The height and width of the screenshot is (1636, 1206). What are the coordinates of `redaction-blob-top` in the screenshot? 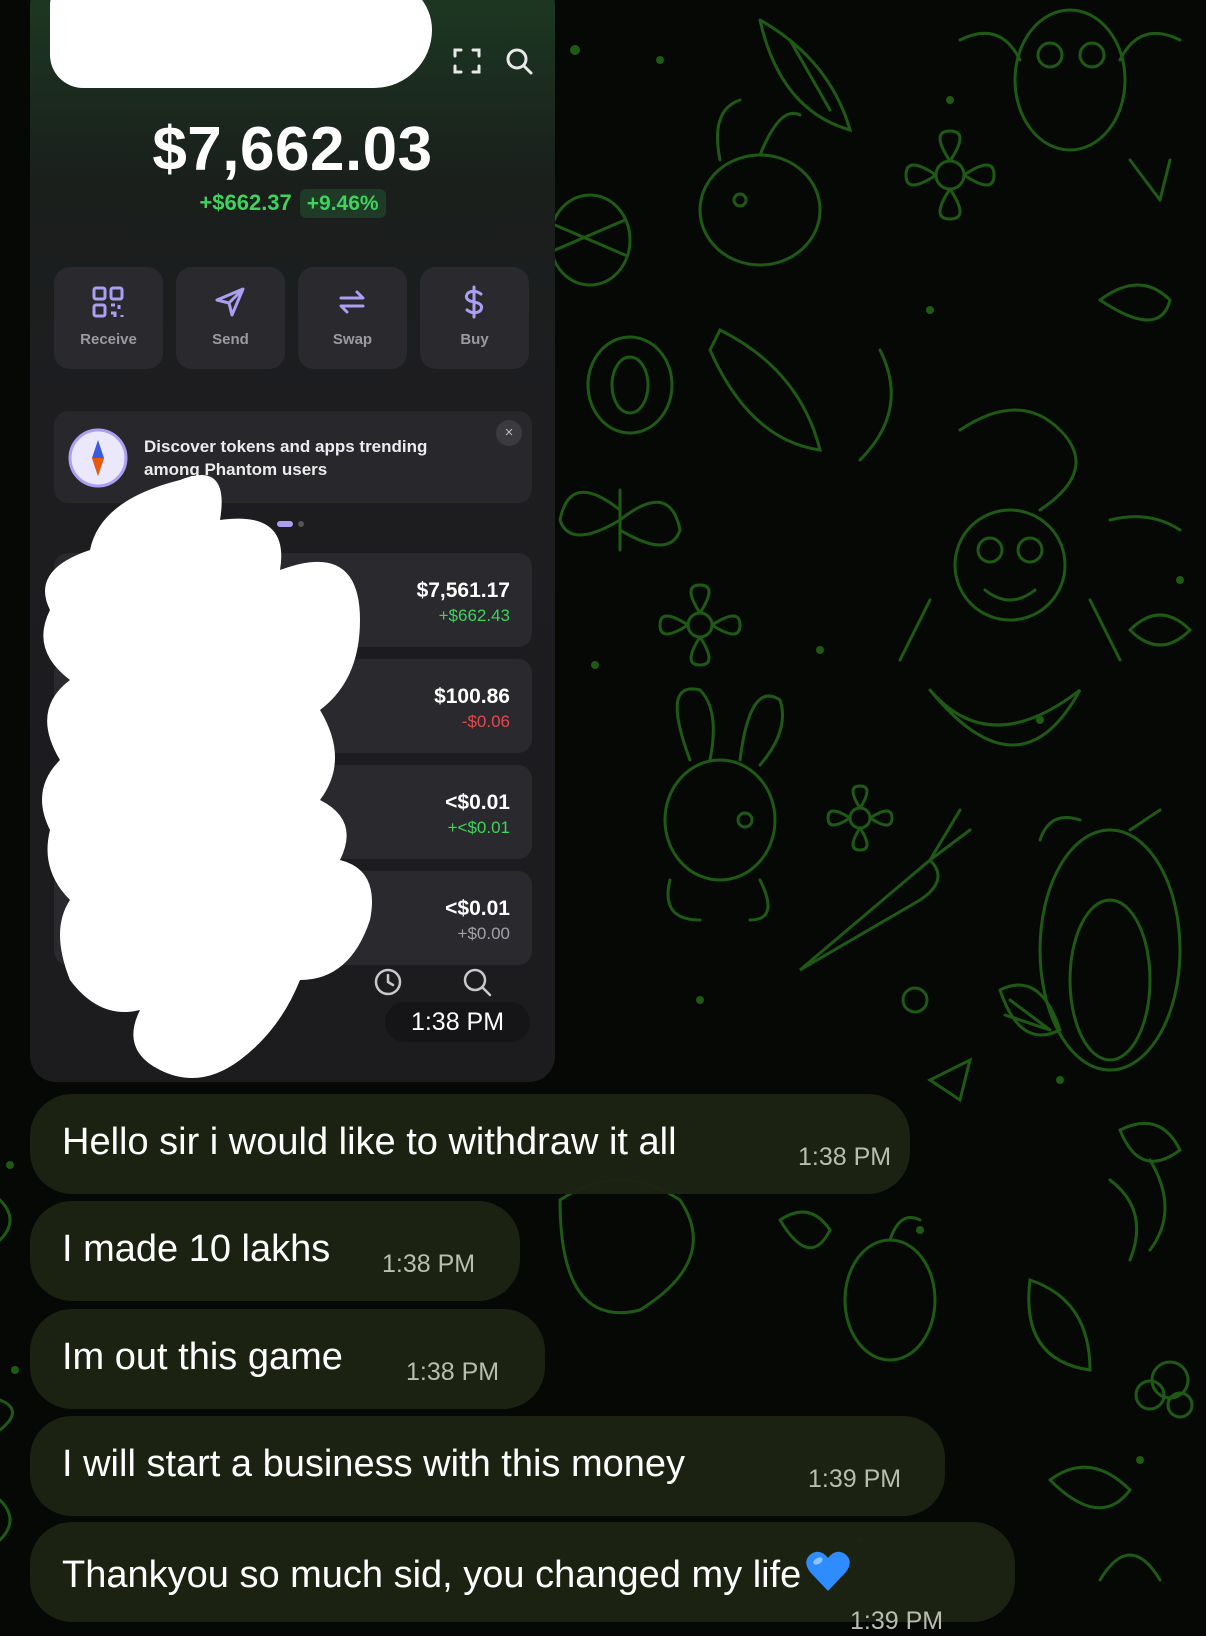 It's located at (241, 44).